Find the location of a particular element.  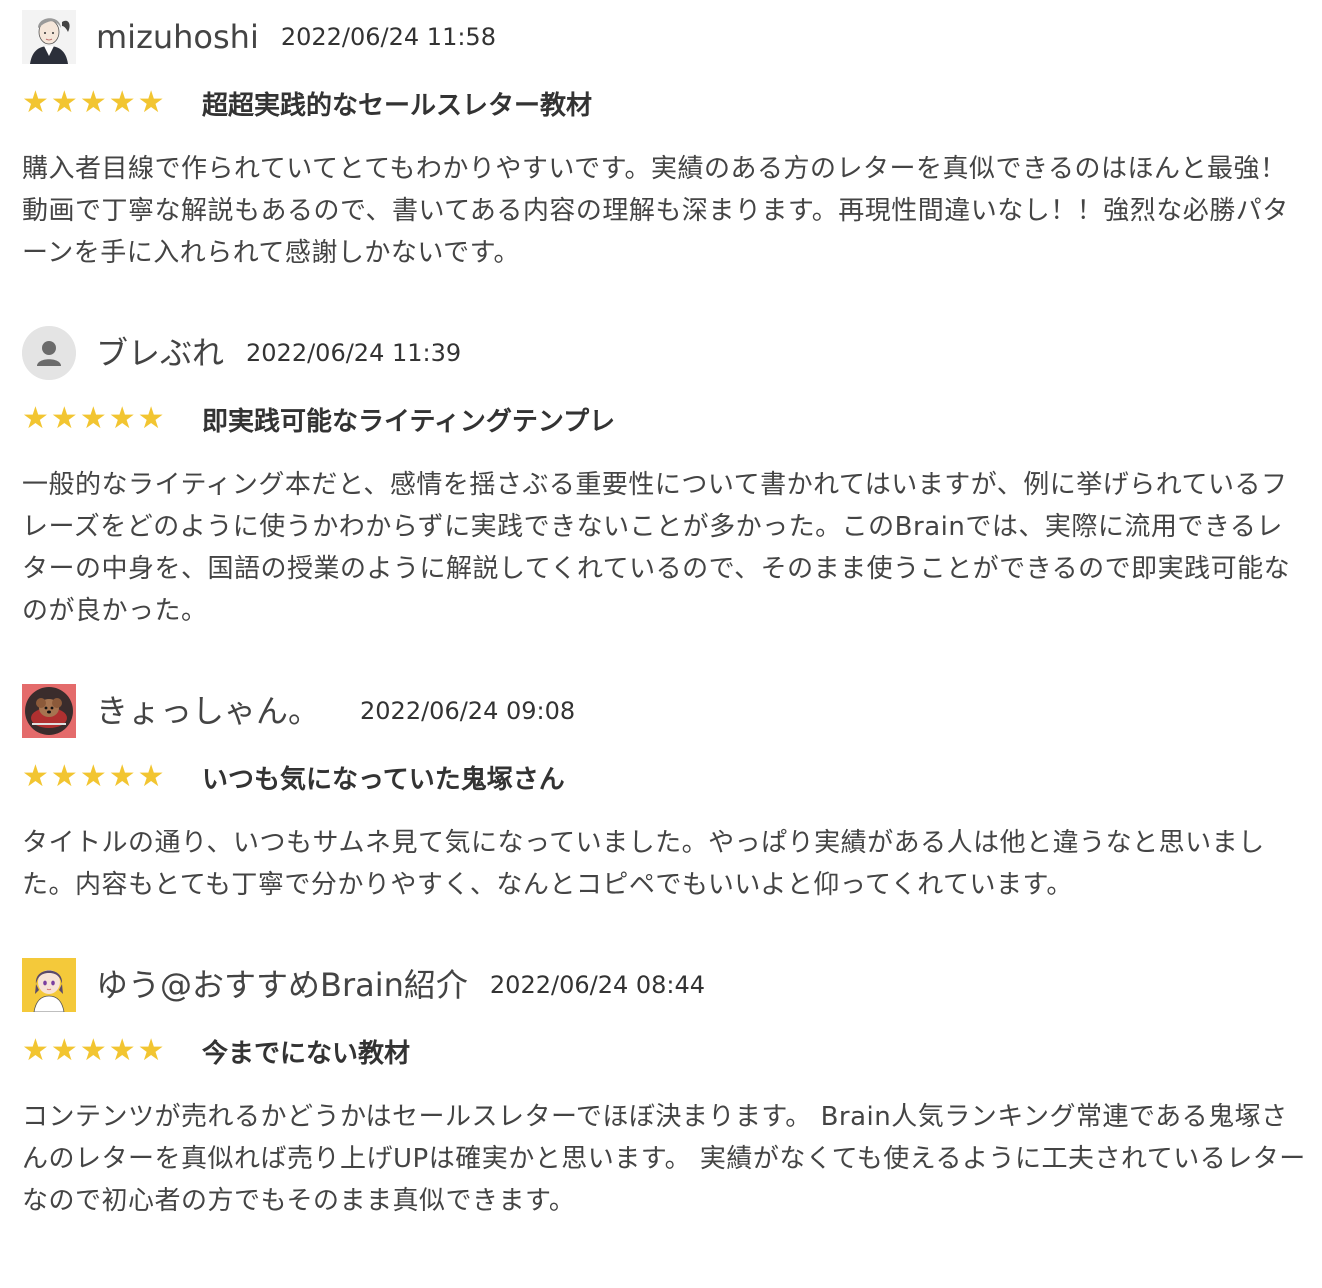

review-title-row: ★ ★ ★ ★ ★ 超超実践的なセールスレター教材 is located at coordinates (664, 103).